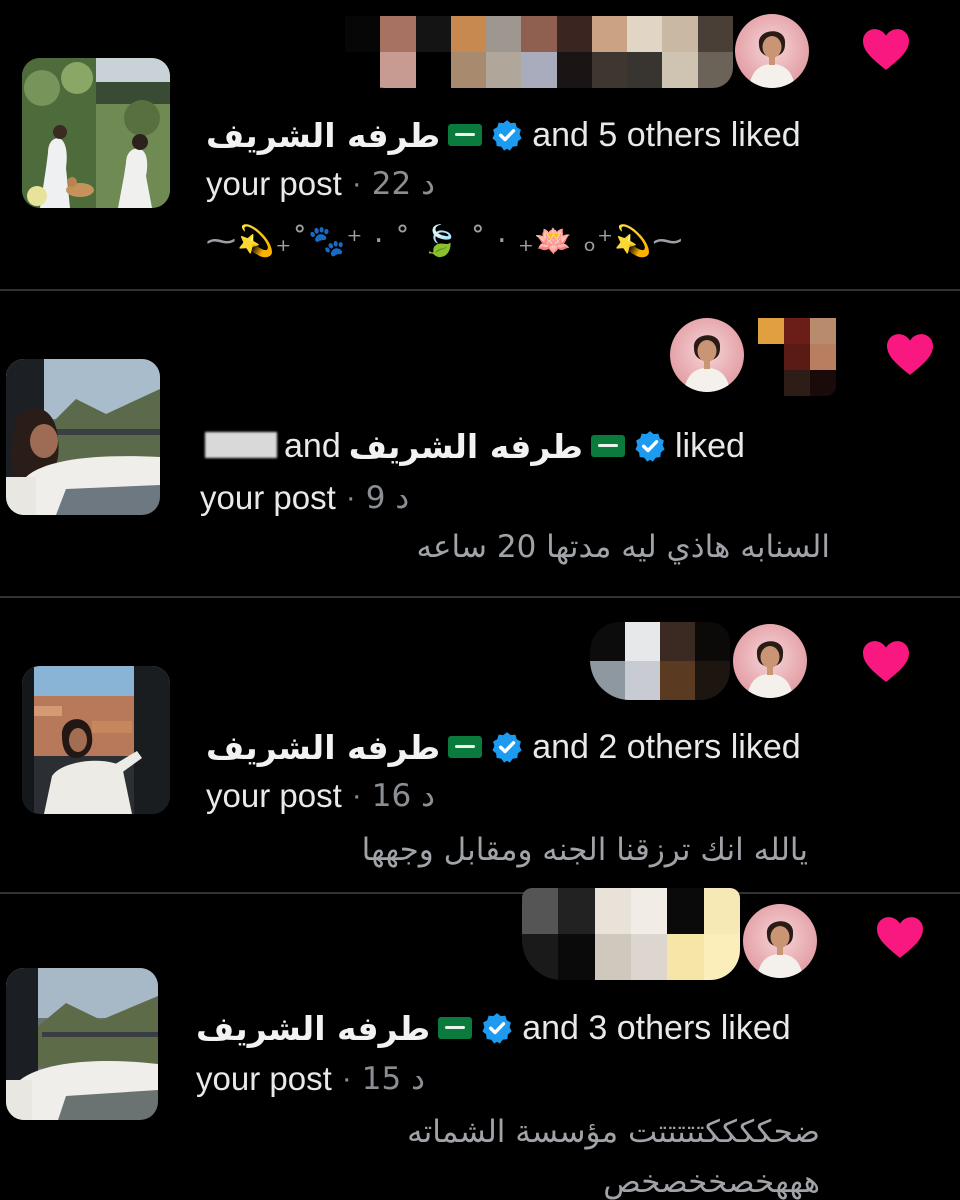  Describe the element at coordinates (709, 445) in the screenshot. I see `like-action-text: liked` at that location.